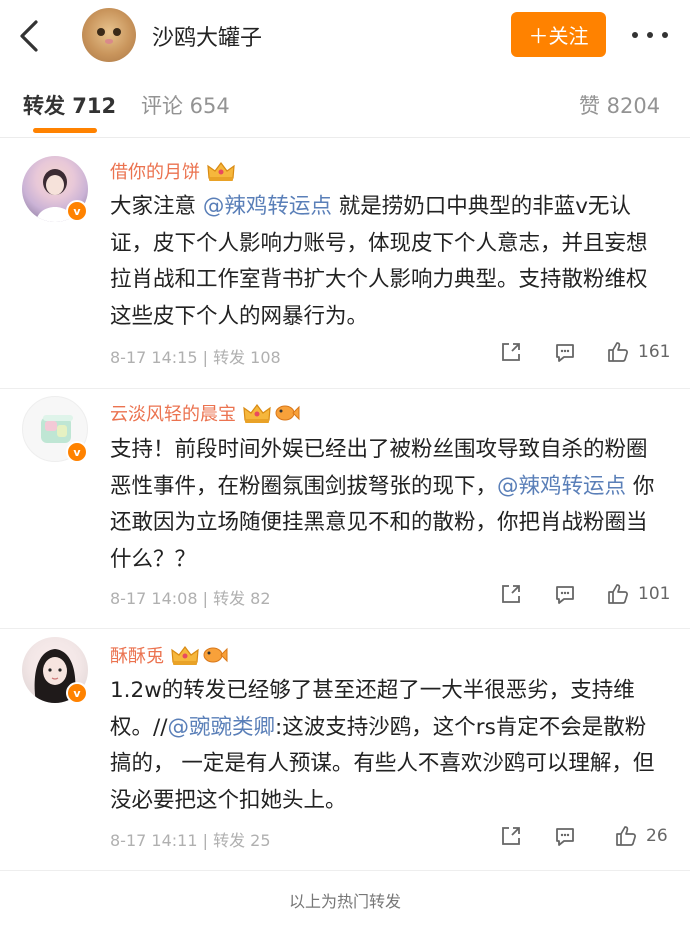  What do you see at coordinates (169, 655) in the screenshot?
I see `comment-username: 酥酥兎` at bounding box center [169, 655].